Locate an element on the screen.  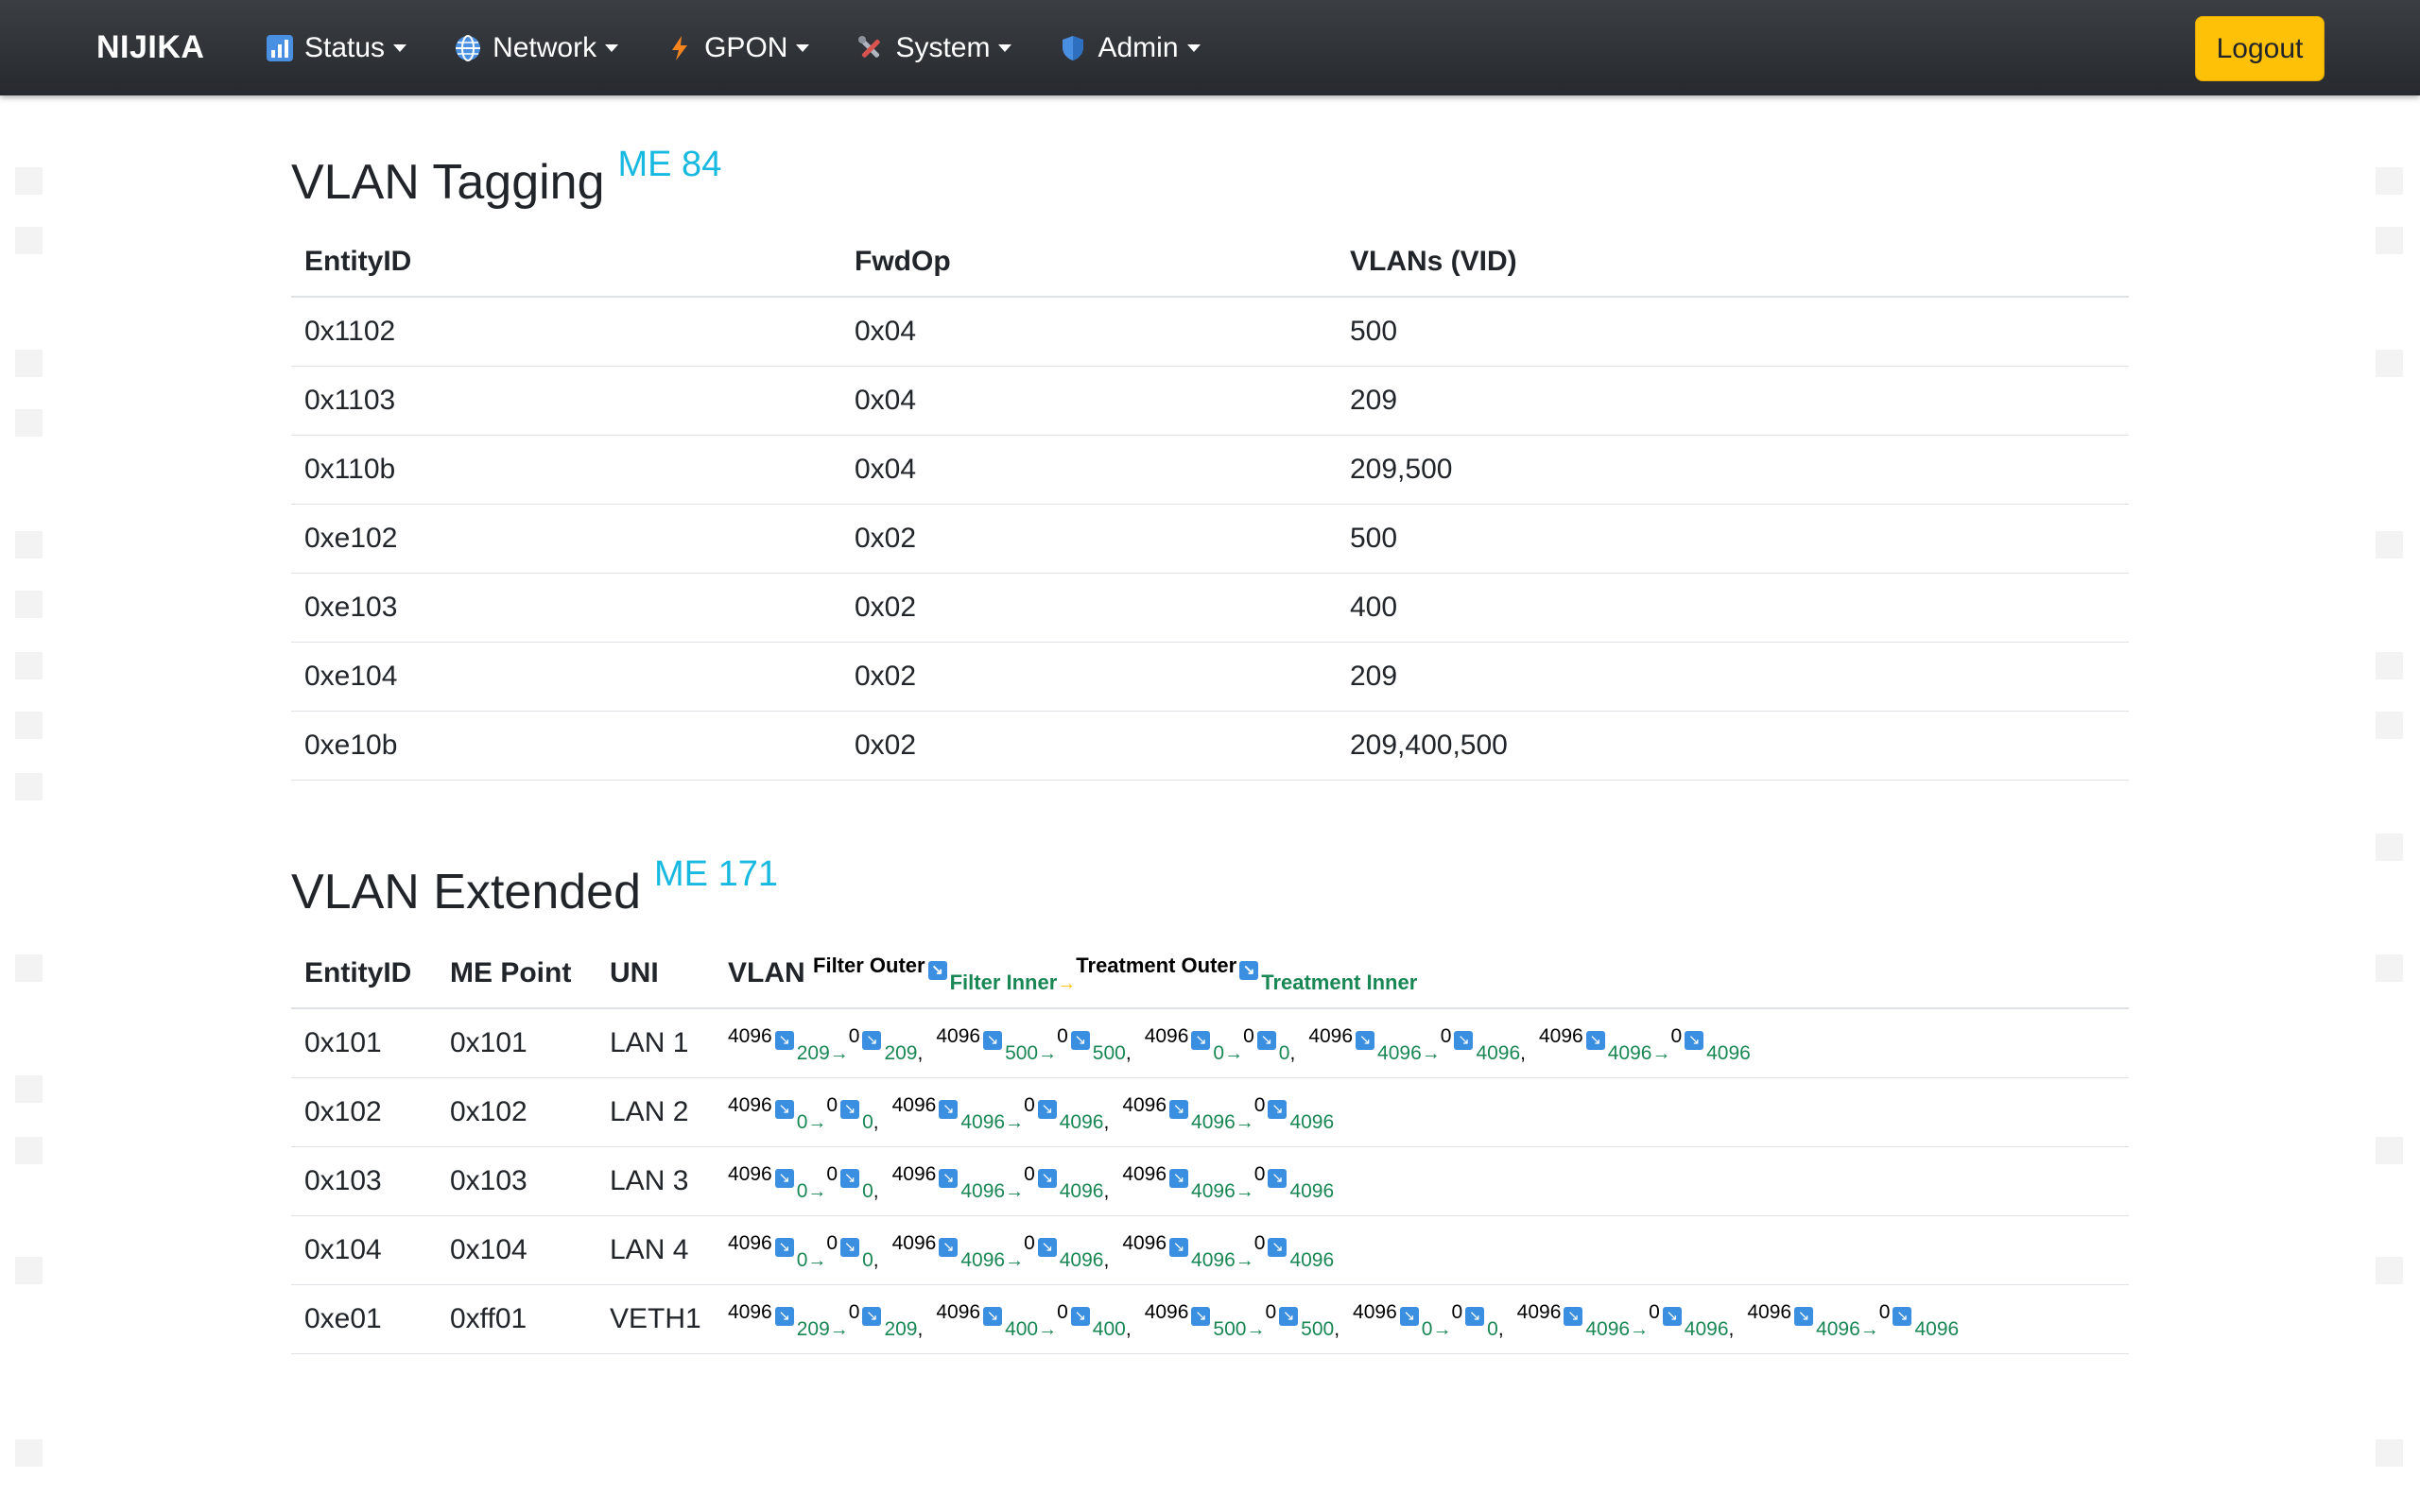
legend-filter-outer: Filter Outer is located at coordinates (869, 965).